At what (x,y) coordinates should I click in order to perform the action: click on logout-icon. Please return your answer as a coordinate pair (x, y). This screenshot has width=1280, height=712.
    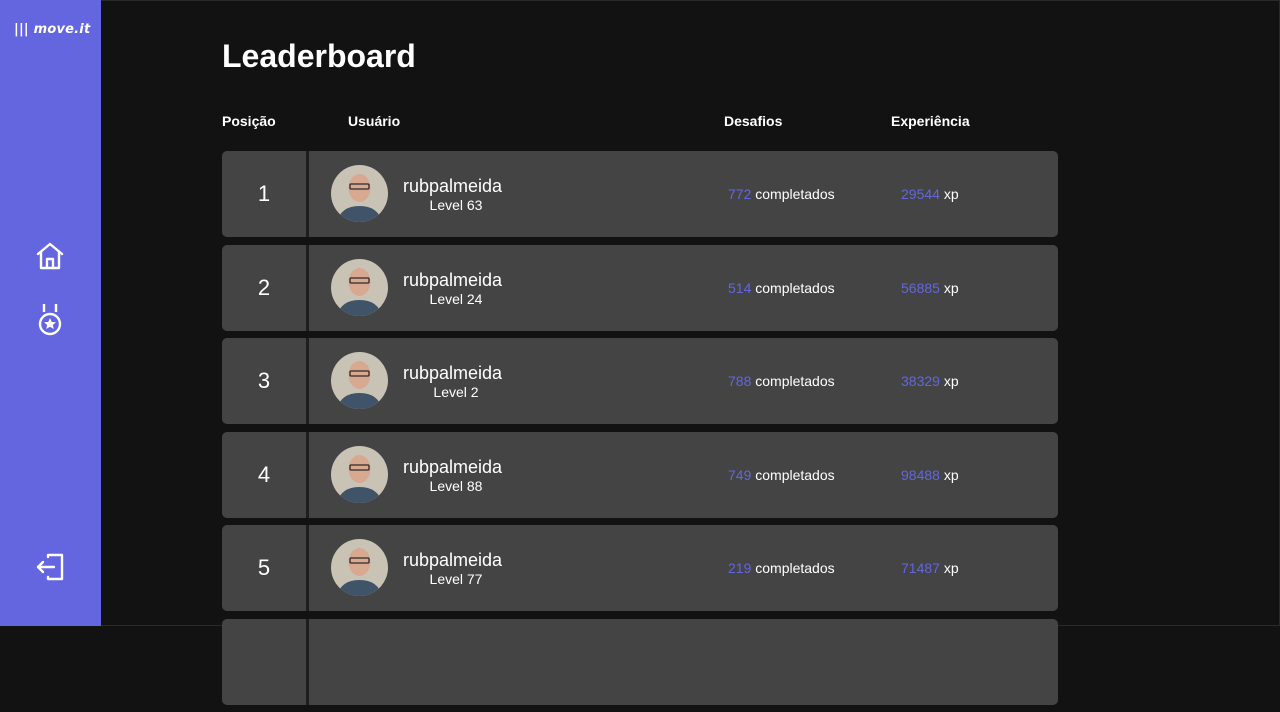
    Looking at the image, I should click on (50, 567).